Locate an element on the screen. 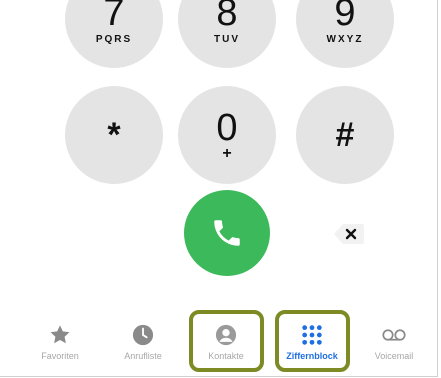  tab-voicemail: Voicemail is located at coordinates (394, 344).